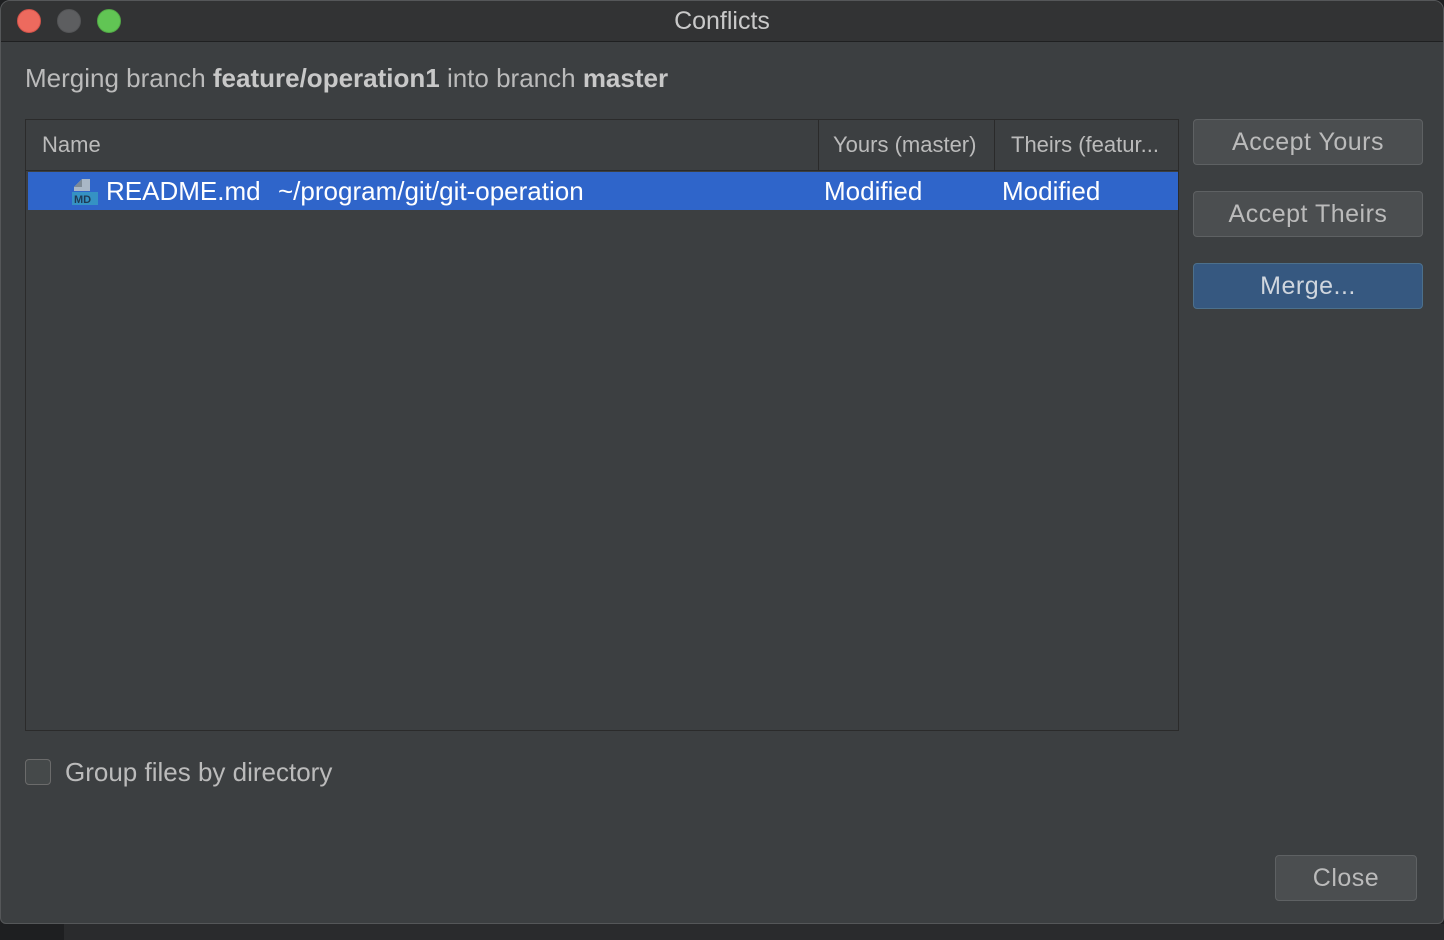  I want to click on theirs-status: Modified, so click(1051, 191).